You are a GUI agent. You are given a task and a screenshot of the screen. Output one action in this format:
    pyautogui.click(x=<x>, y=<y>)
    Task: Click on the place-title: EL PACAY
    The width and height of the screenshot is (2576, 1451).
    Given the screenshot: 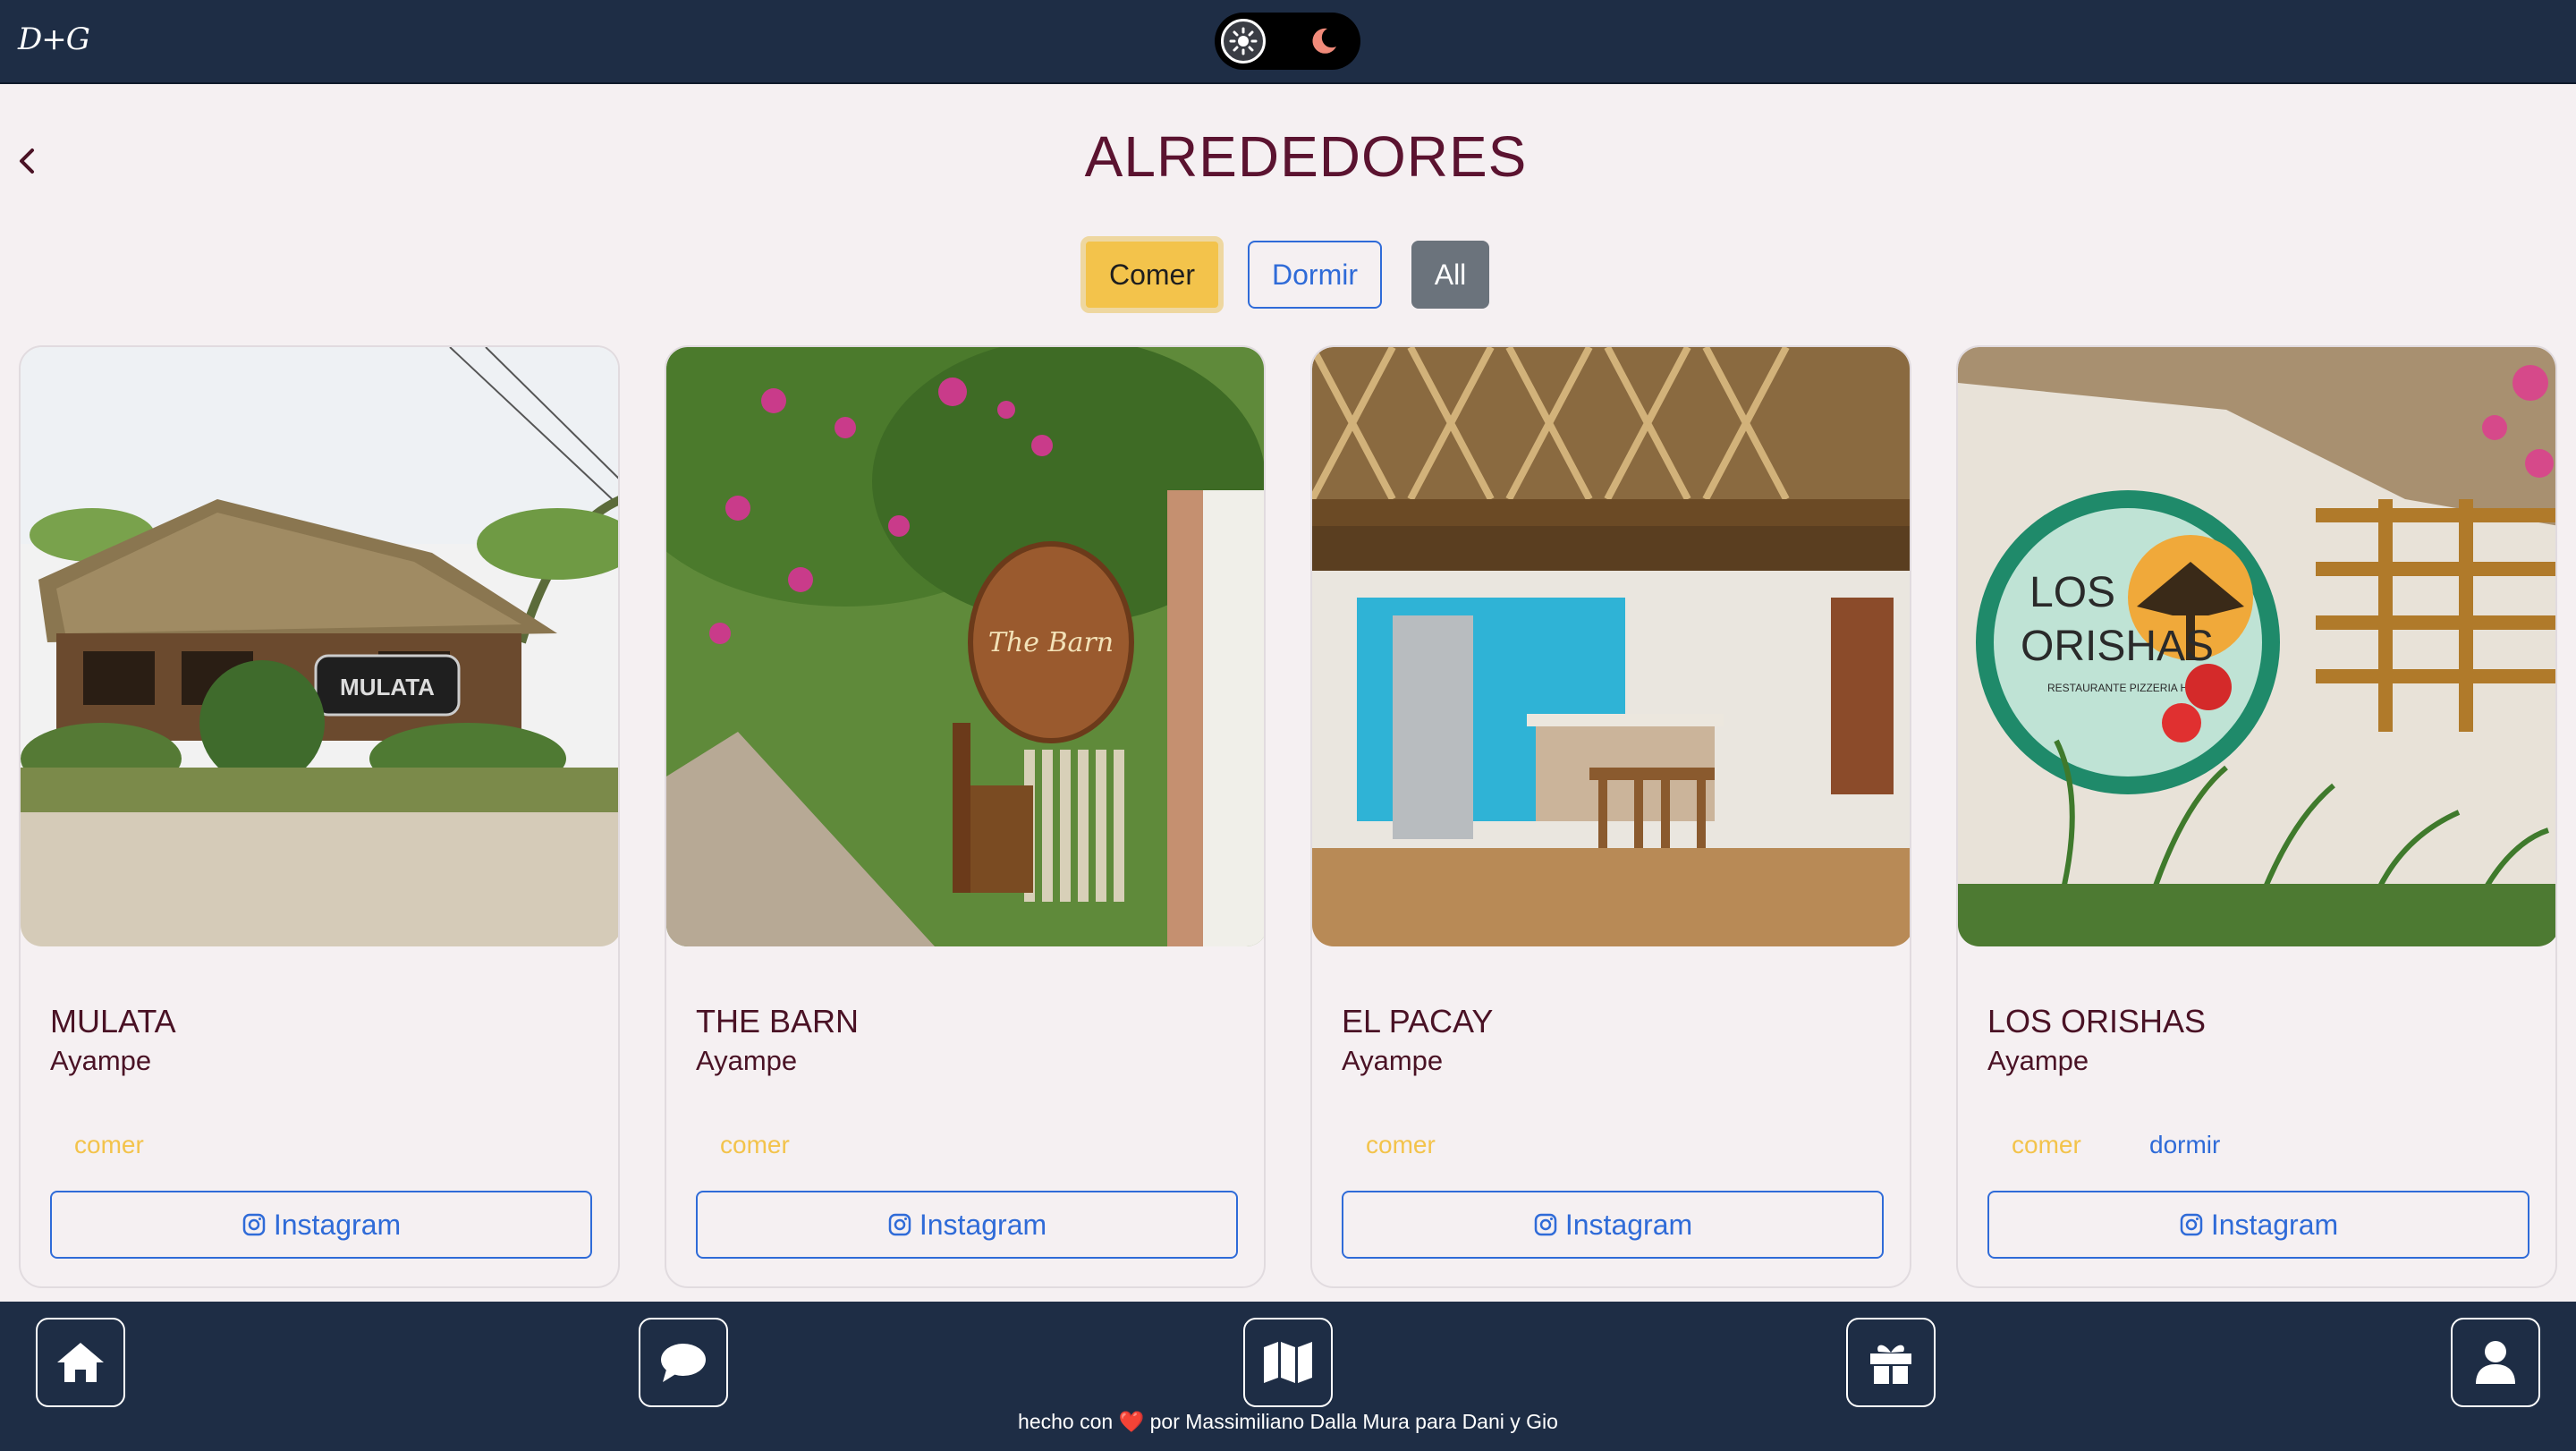 What is the action you would take?
    pyautogui.click(x=1418, y=1021)
    